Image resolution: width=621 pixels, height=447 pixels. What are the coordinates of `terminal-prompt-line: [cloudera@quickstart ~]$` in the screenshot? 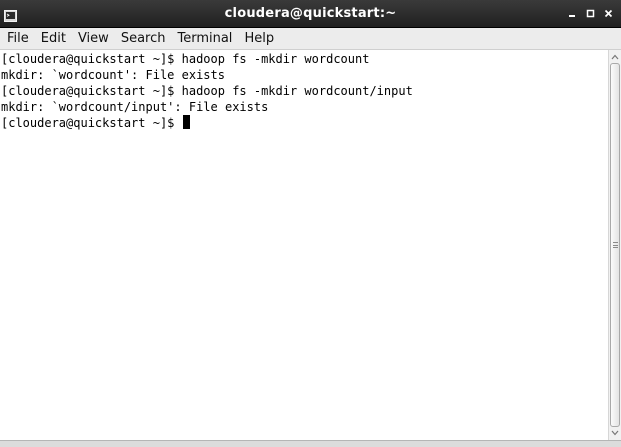 It's located at (95, 123).